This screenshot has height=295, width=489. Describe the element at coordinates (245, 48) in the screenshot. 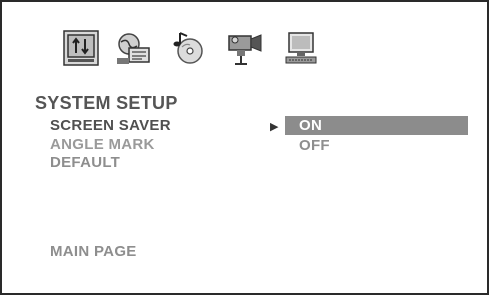

I see `video-setup-icon` at that location.